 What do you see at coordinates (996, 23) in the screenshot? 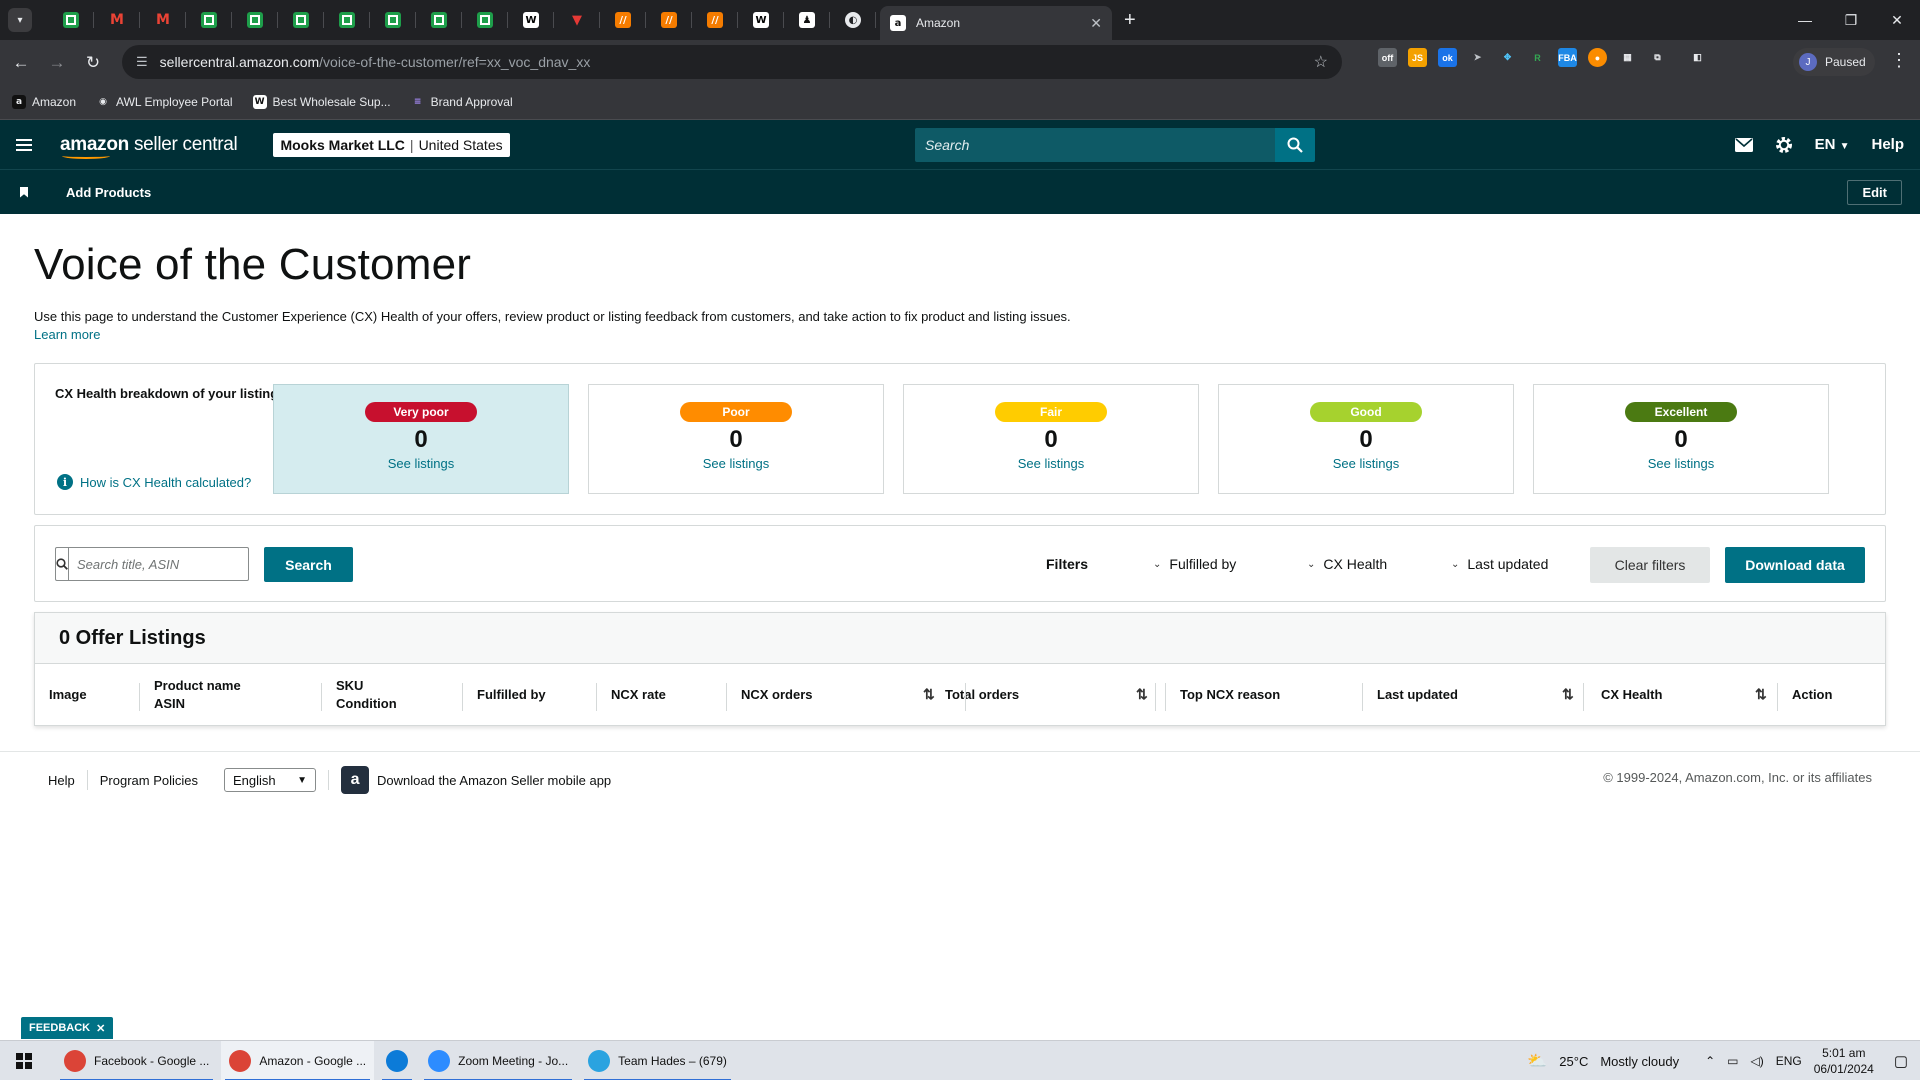
I see `tab-amazon: a Amazon ✕` at bounding box center [996, 23].